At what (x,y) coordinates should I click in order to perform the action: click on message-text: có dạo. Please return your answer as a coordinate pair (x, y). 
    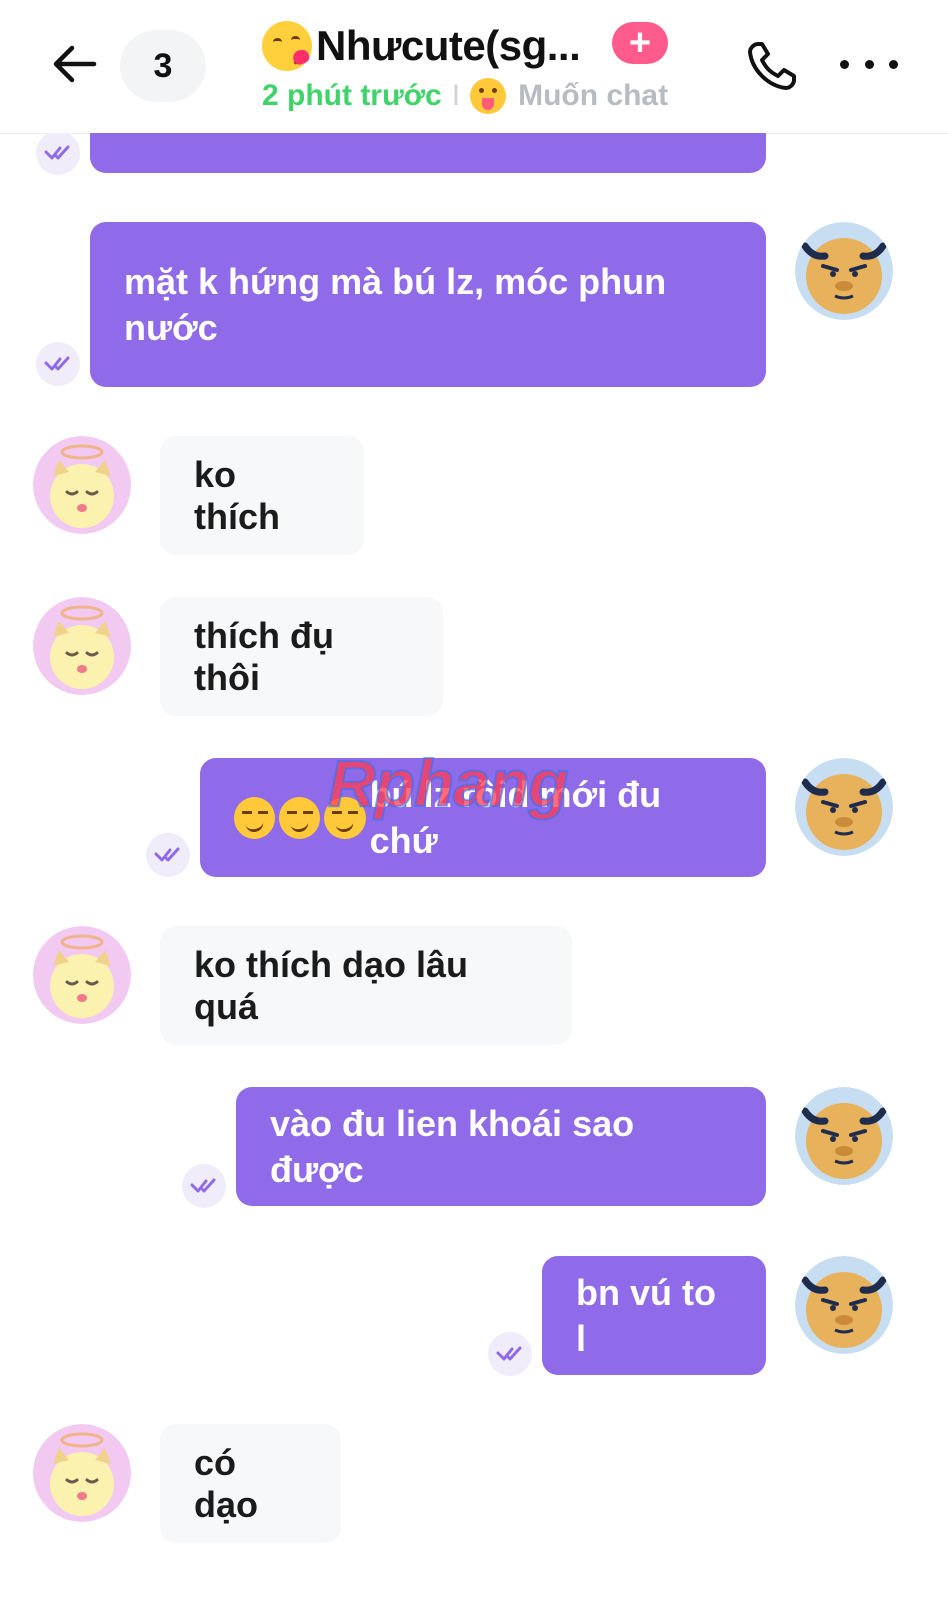
    Looking at the image, I should click on (226, 1483).